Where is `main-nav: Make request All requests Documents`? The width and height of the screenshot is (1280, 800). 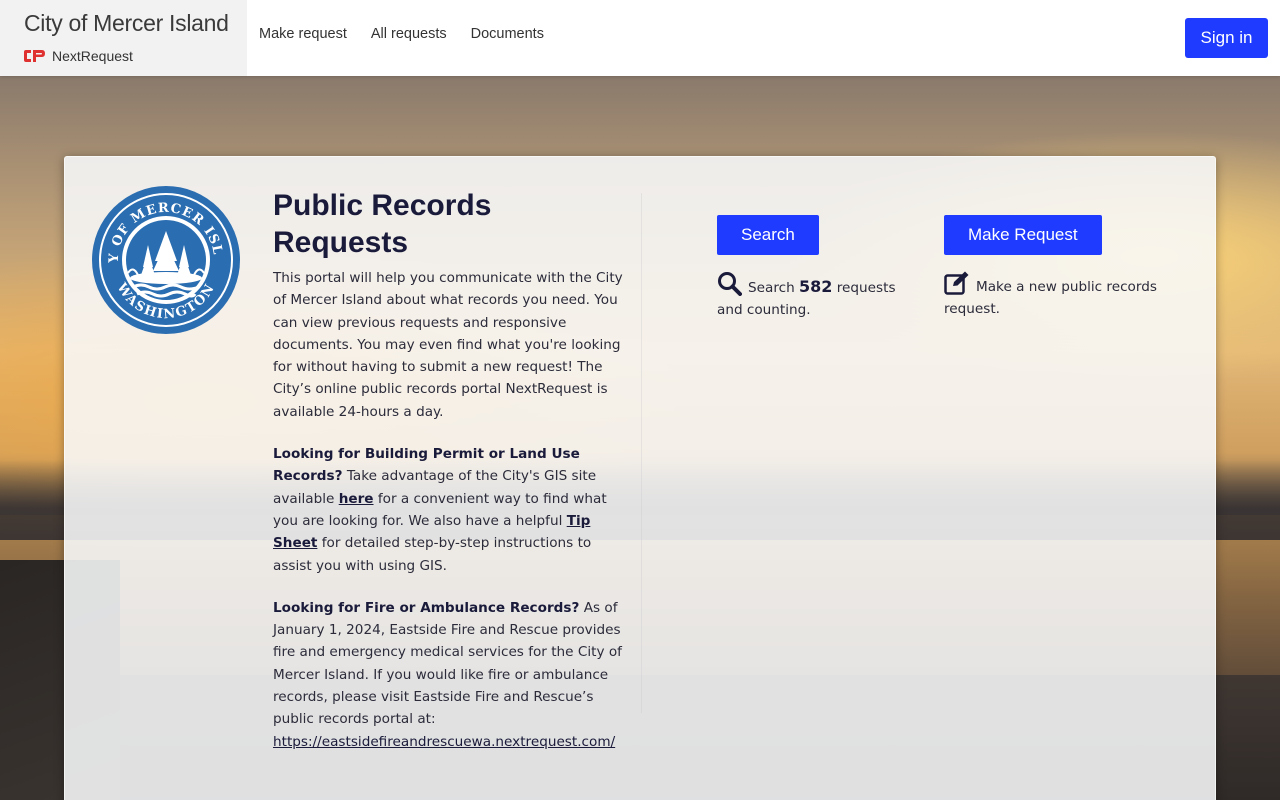
main-nav: Make request All requests Documents is located at coordinates (401, 34).